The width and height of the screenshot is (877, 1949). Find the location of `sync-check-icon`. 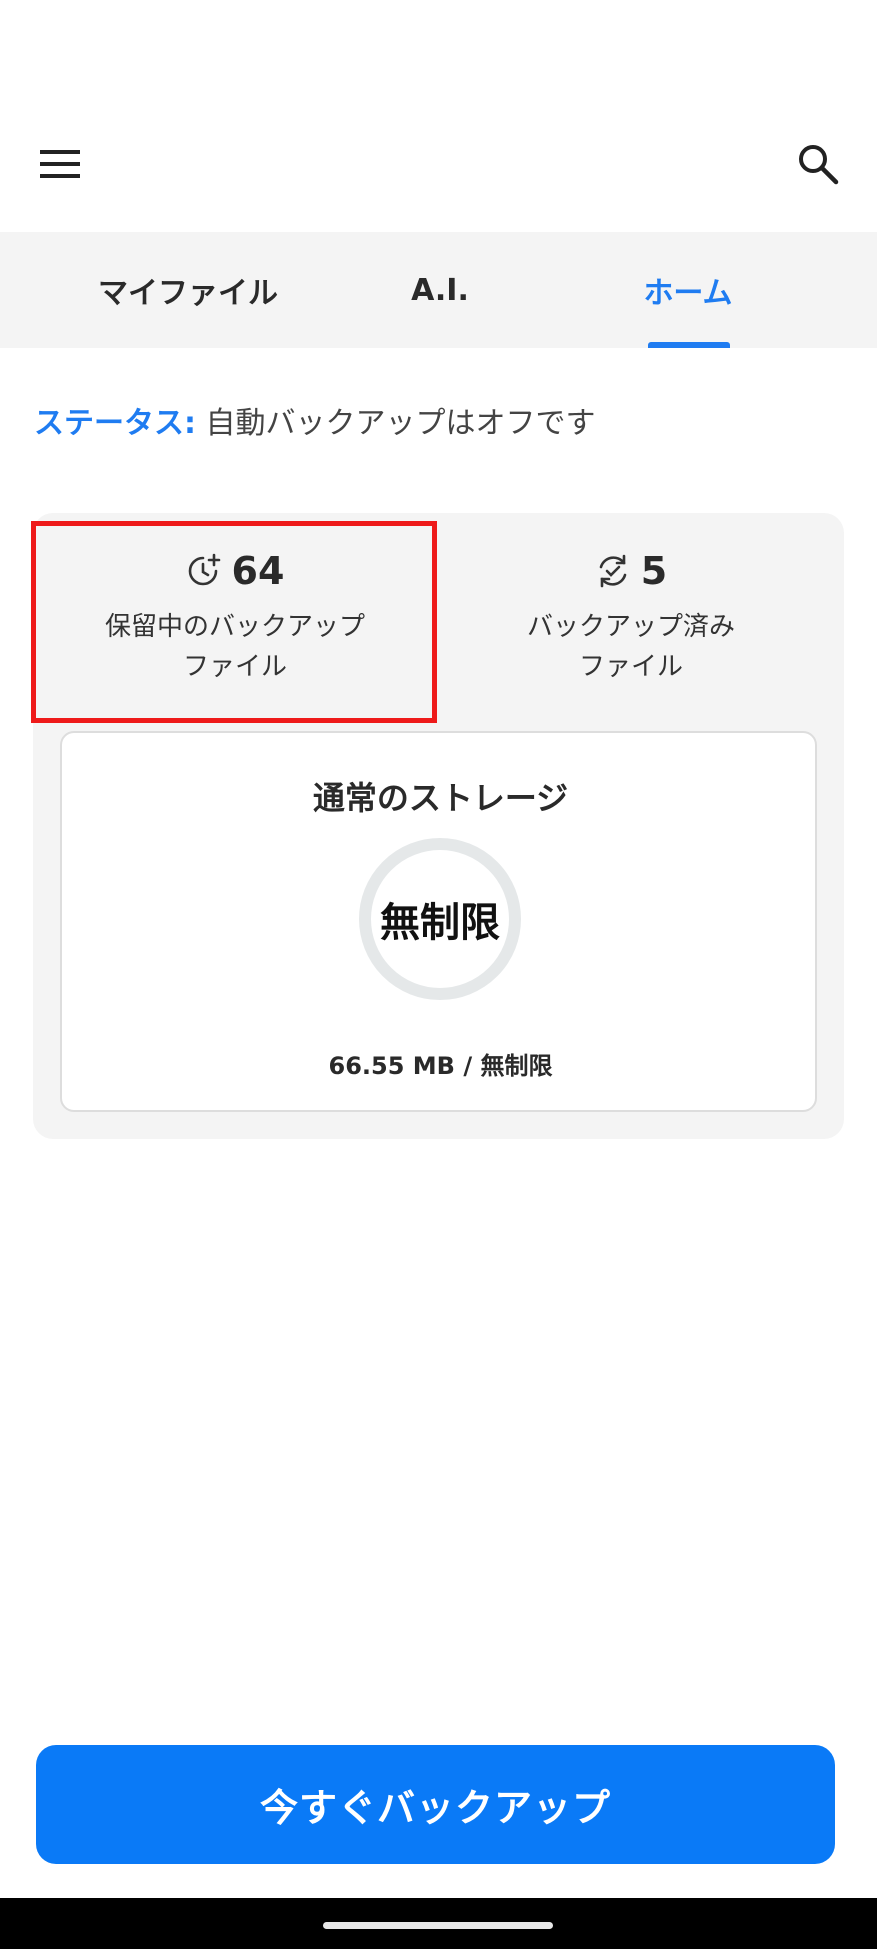

sync-check-icon is located at coordinates (613, 571).